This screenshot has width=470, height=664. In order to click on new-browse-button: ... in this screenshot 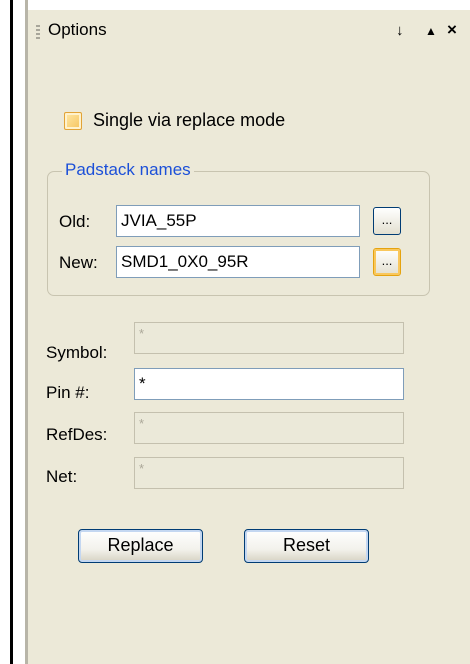, I will do `click(387, 262)`.